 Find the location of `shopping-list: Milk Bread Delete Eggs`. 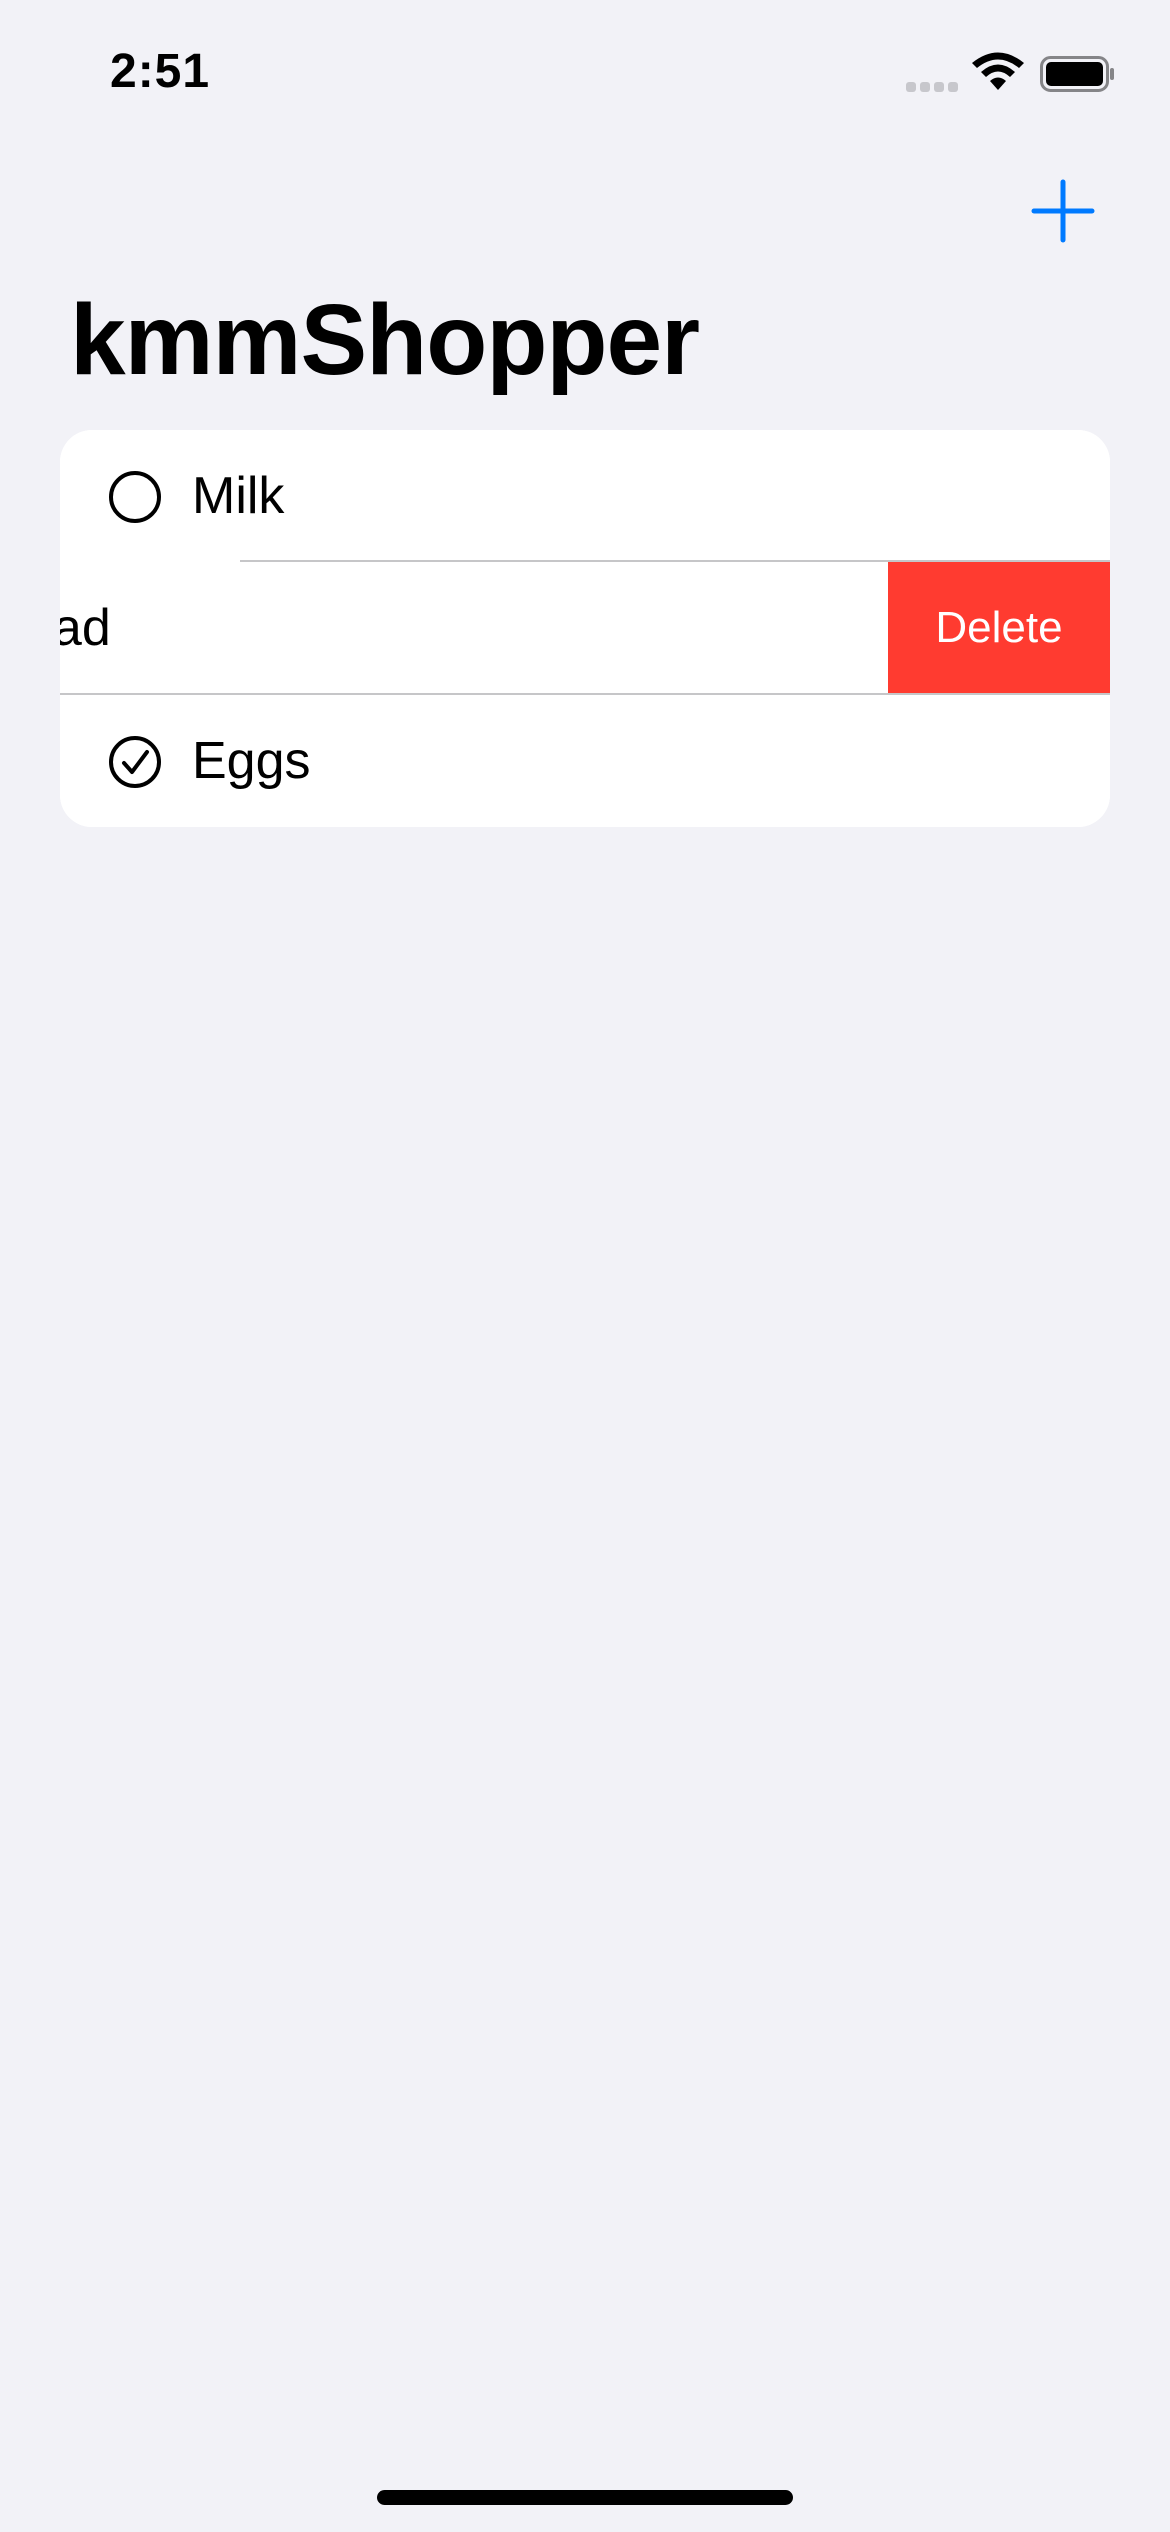

shopping-list: Milk Bread Delete Eggs is located at coordinates (585, 628).